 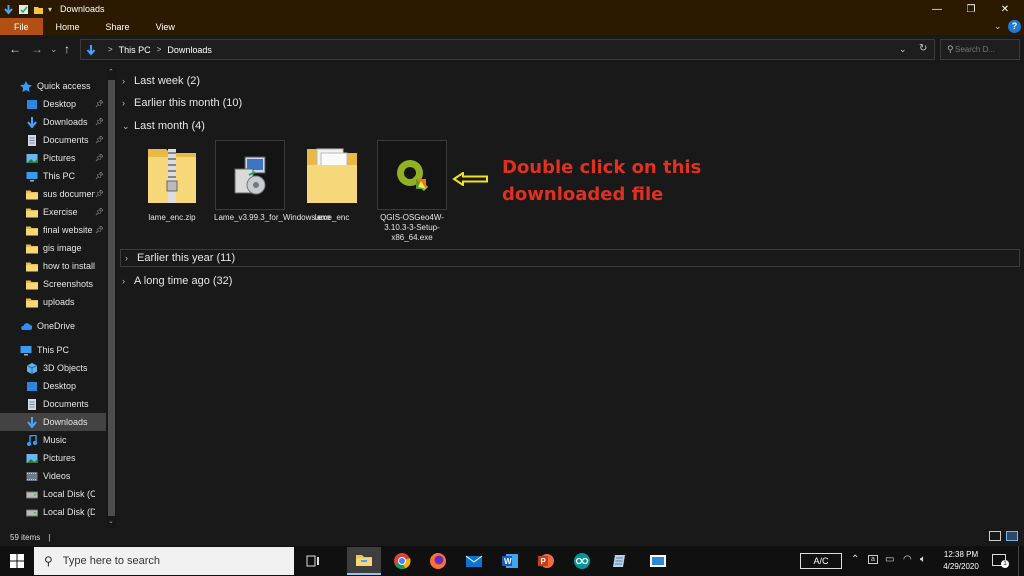 What do you see at coordinates (68, 26) in the screenshot?
I see `tab-home: Home` at bounding box center [68, 26].